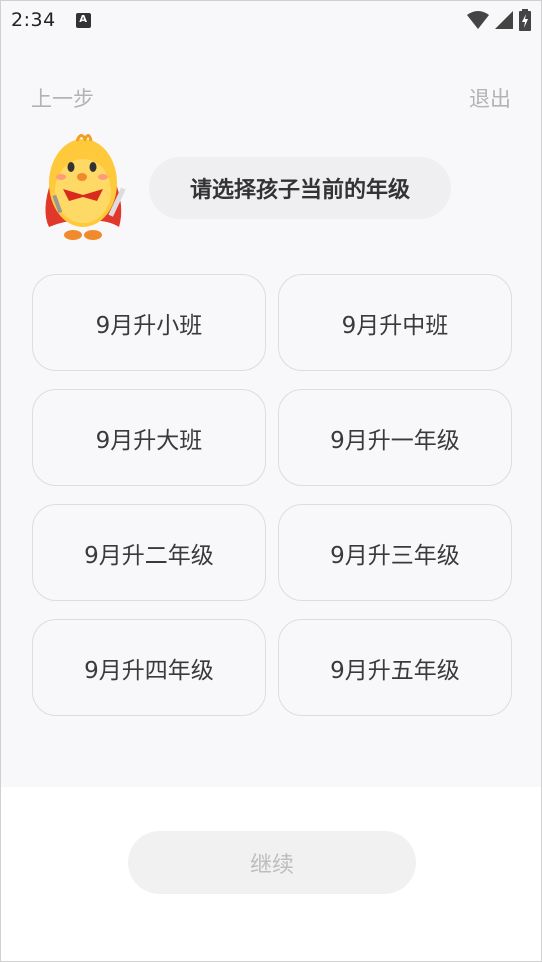  What do you see at coordinates (271, 20) in the screenshot?
I see `status-bar: 2:34 A` at bounding box center [271, 20].